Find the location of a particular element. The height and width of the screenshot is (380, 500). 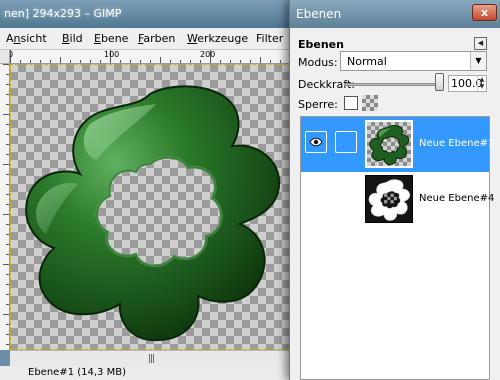

opacity-slider is located at coordinates (394, 84).